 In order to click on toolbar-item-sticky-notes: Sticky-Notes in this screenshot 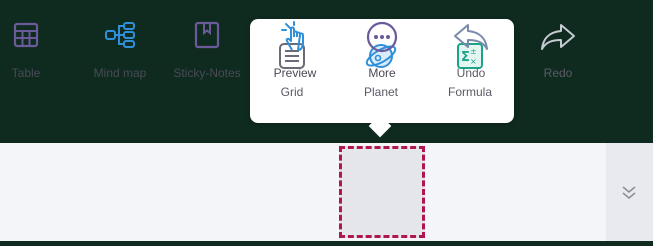, I will do `click(207, 49)`.